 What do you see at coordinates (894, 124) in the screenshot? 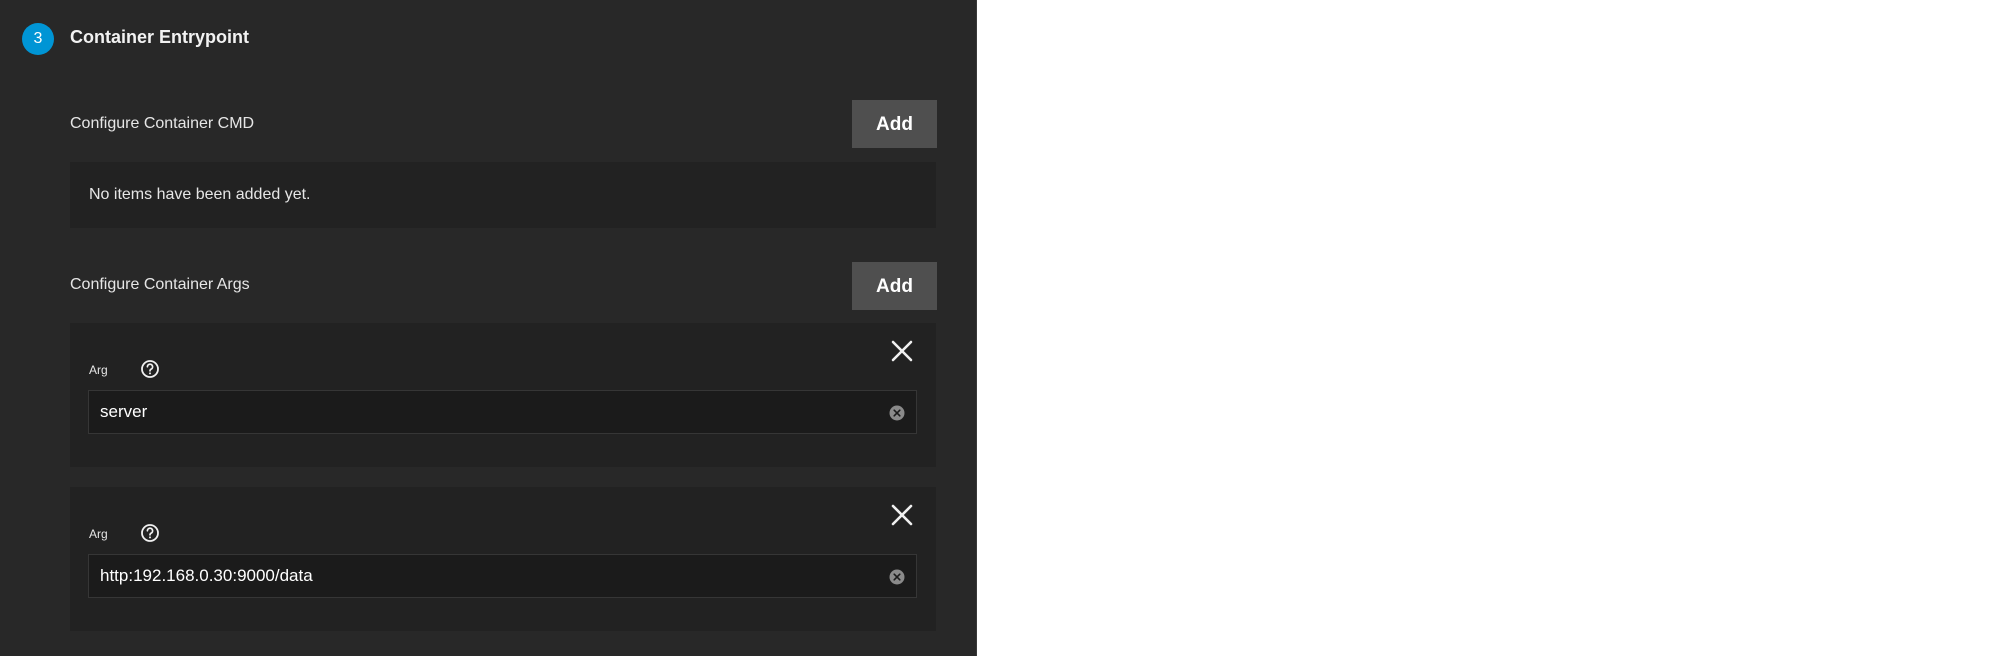
I see `add-cmd-button: Add` at bounding box center [894, 124].